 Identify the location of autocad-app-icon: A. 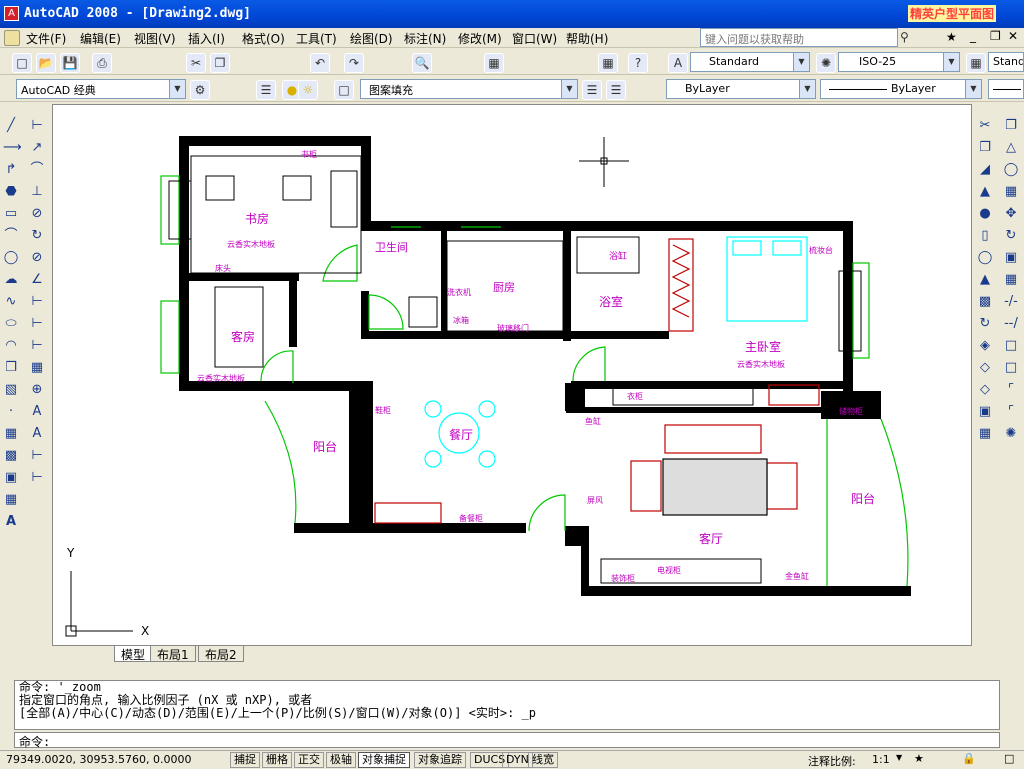
(11, 13).